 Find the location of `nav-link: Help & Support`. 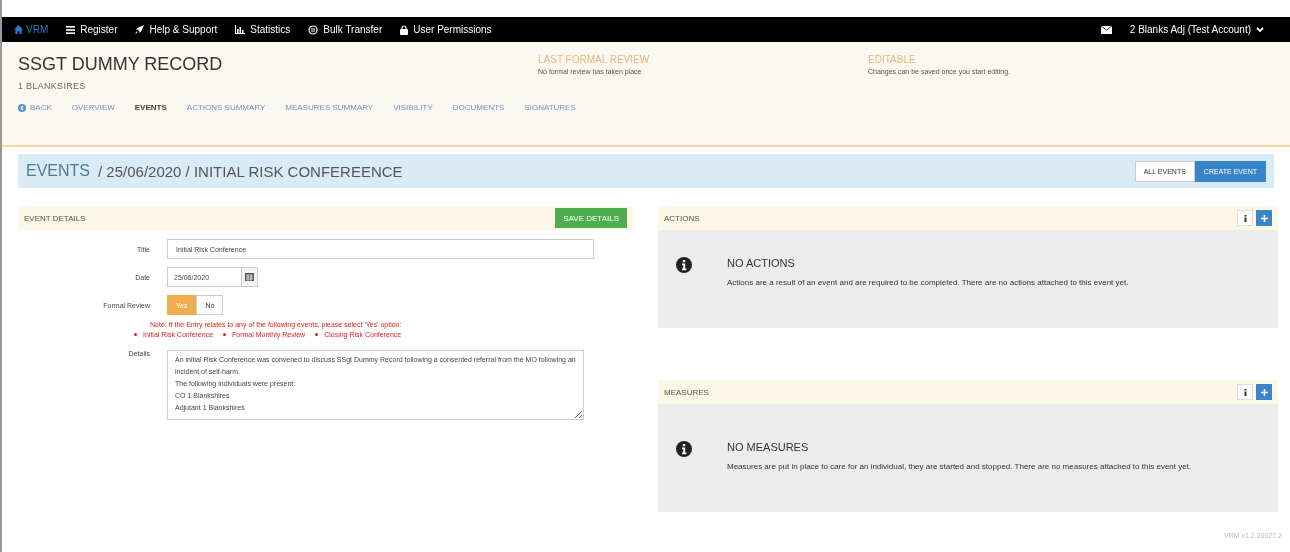

nav-link: Help & Support is located at coordinates (176, 29).